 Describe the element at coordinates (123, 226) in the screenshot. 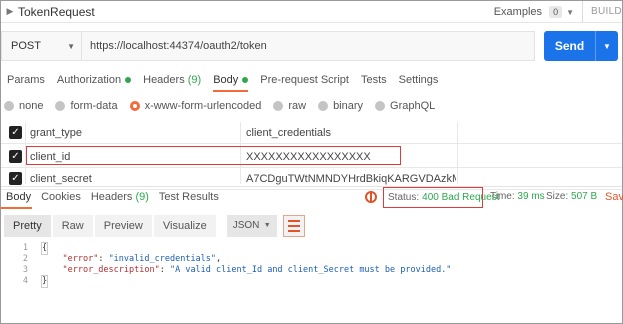

I see `view-preview-button: Preview` at that location.